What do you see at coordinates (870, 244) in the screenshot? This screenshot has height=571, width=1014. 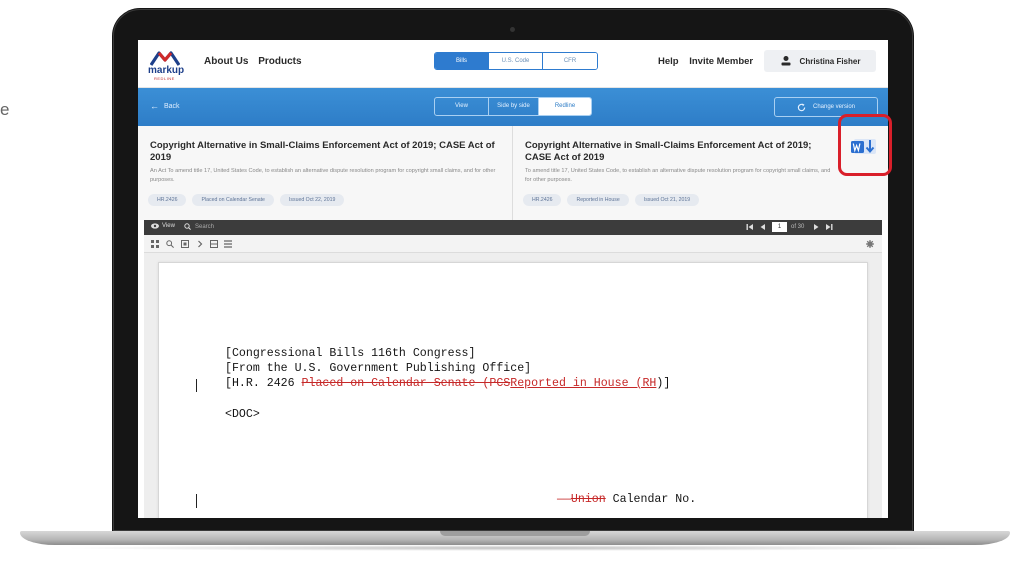 I see `gear-icon` at bounding box center [870, 244].